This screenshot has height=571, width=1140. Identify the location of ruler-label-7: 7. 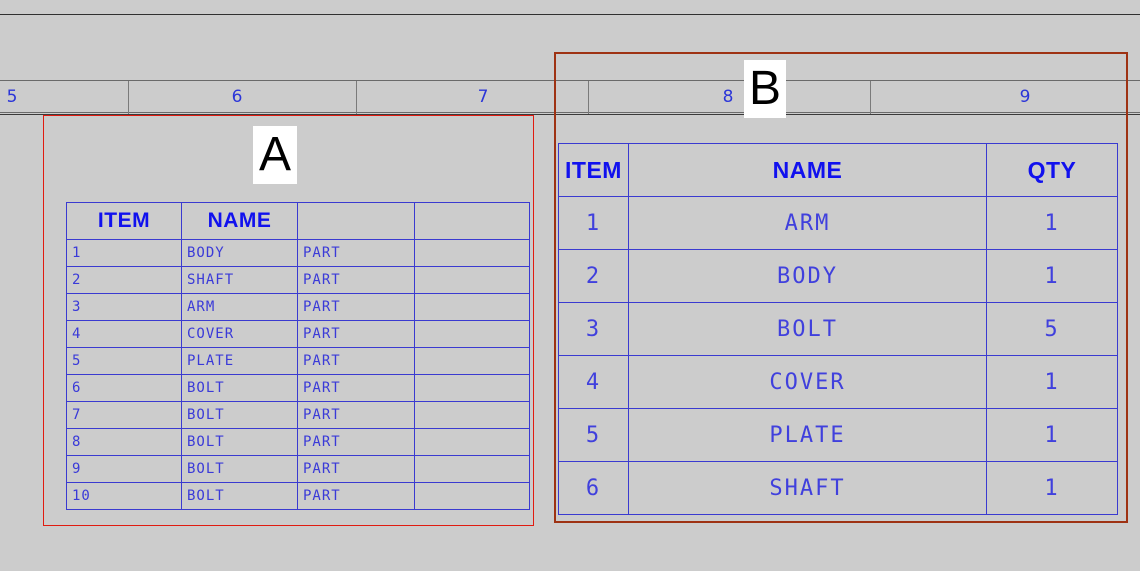
(483, 97).